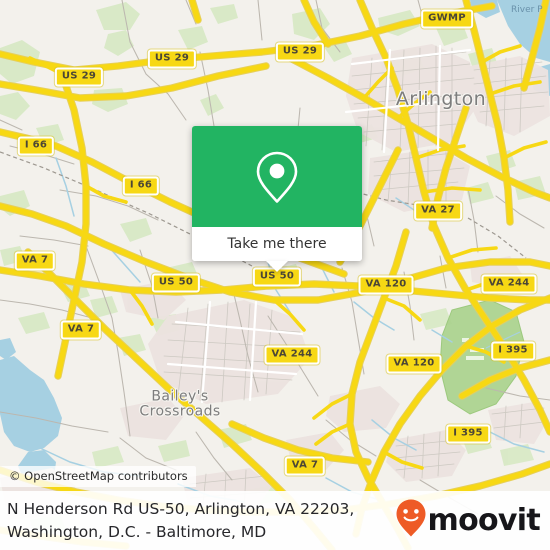 This screenshot has width=550, height=550. I want to click on moovit-brand: moovit, so click(472, 520).